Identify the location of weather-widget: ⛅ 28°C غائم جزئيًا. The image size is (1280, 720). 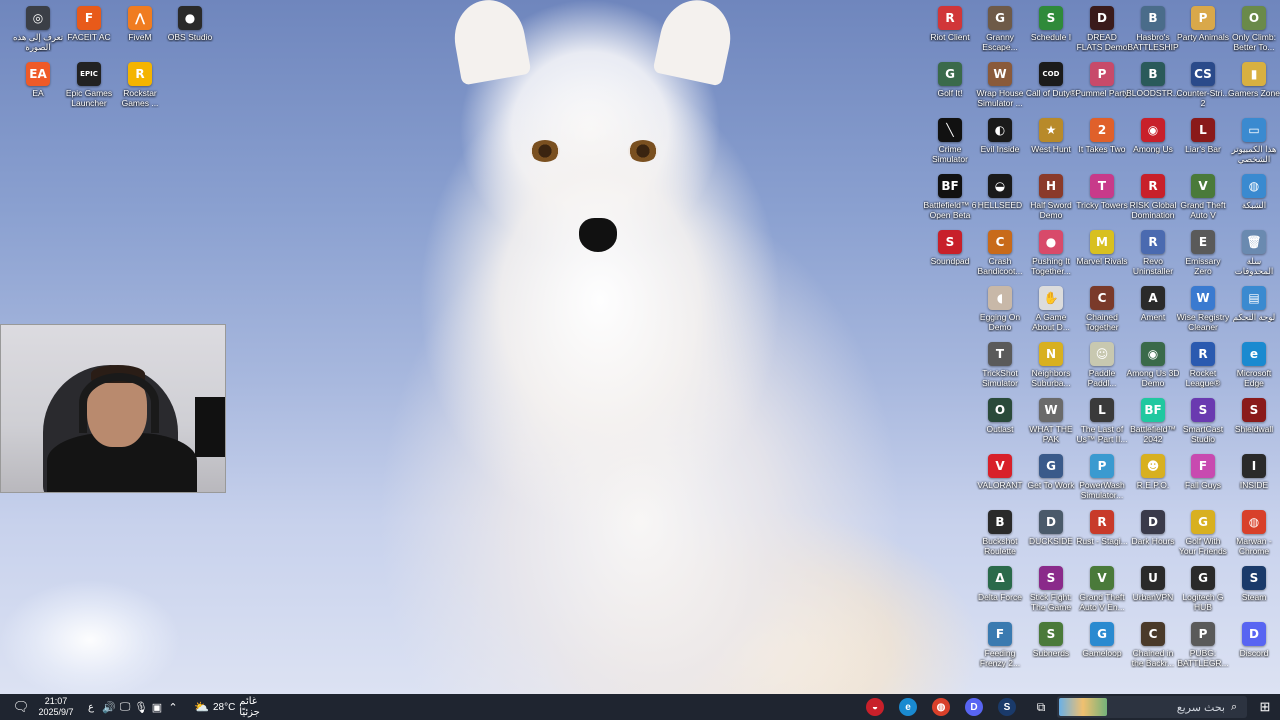
(237, 707).